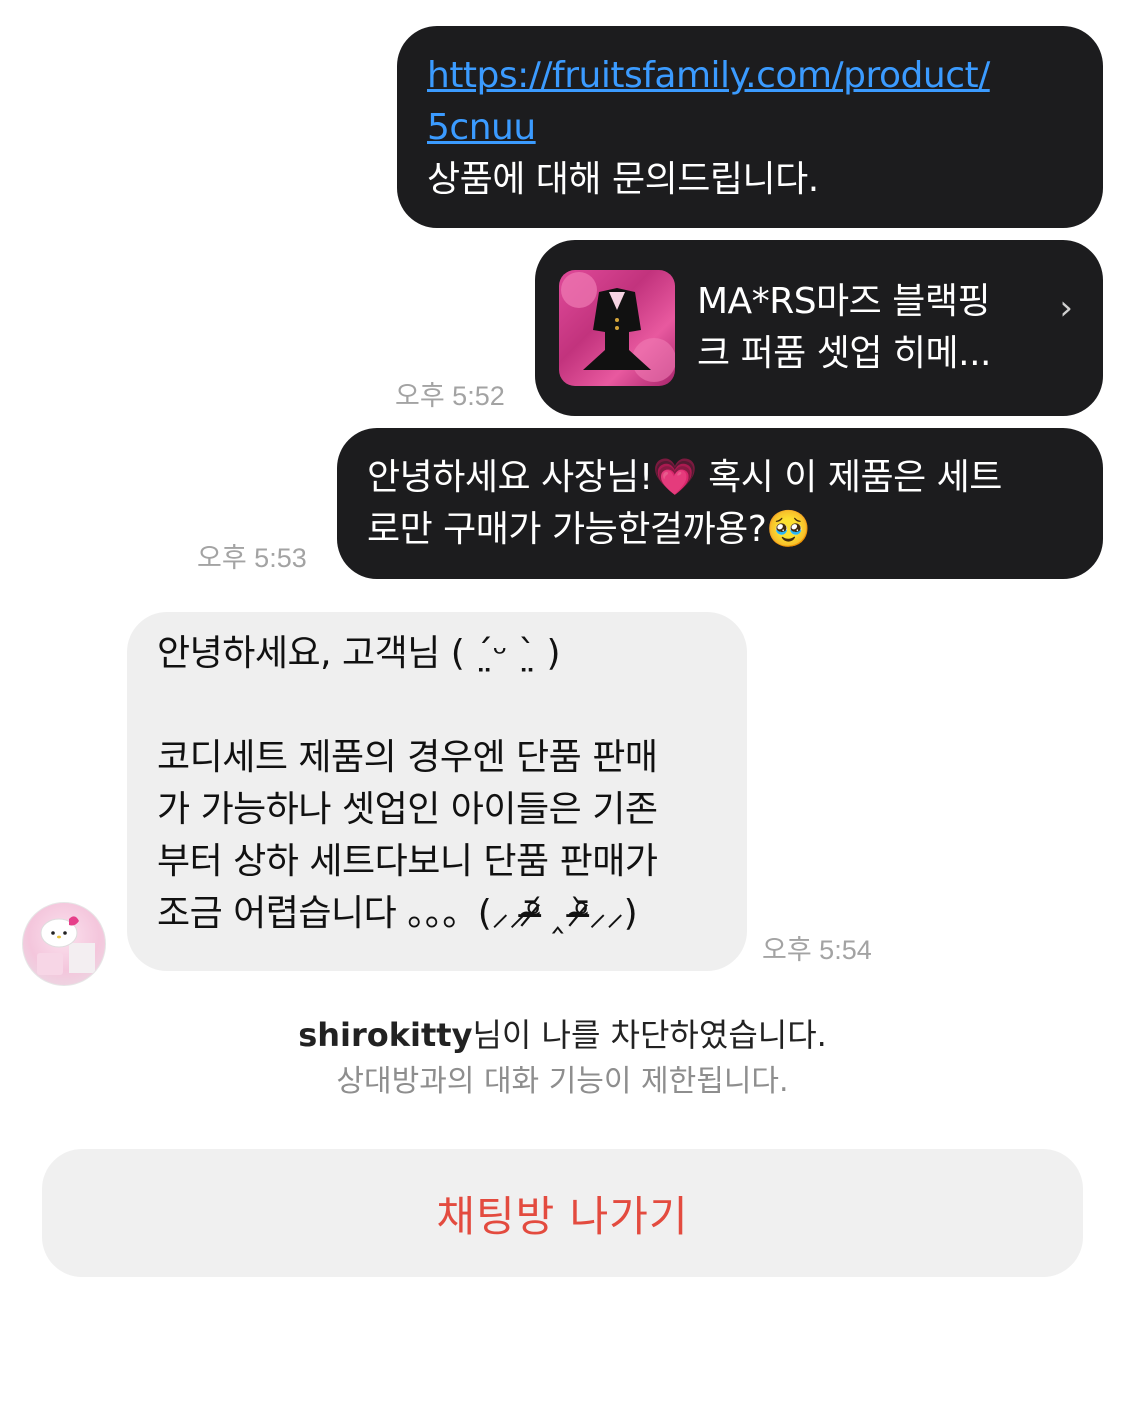 This screenshot has height=1409, width=1125. What do you see at coordinates (750, 102) in the screenshot?
I see `product-link: https://fruitsfamily.com/product/ 5cnuu` at bounding box center [750, 102].